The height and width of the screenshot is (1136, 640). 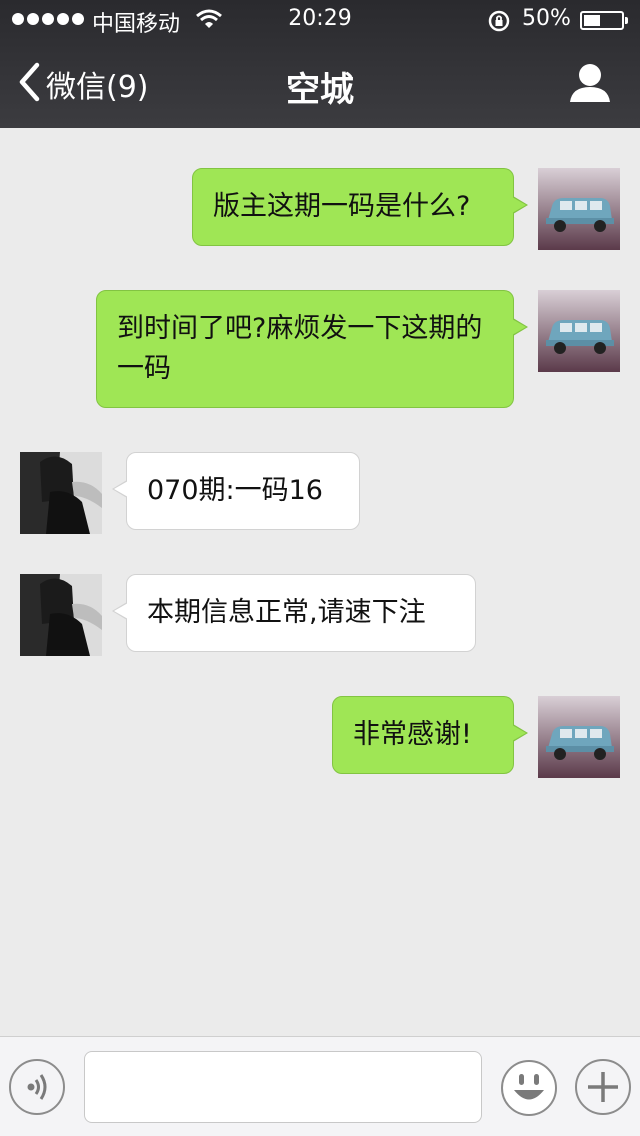 I want to click on rotation-lock-icon, so click(x=499, y=24).